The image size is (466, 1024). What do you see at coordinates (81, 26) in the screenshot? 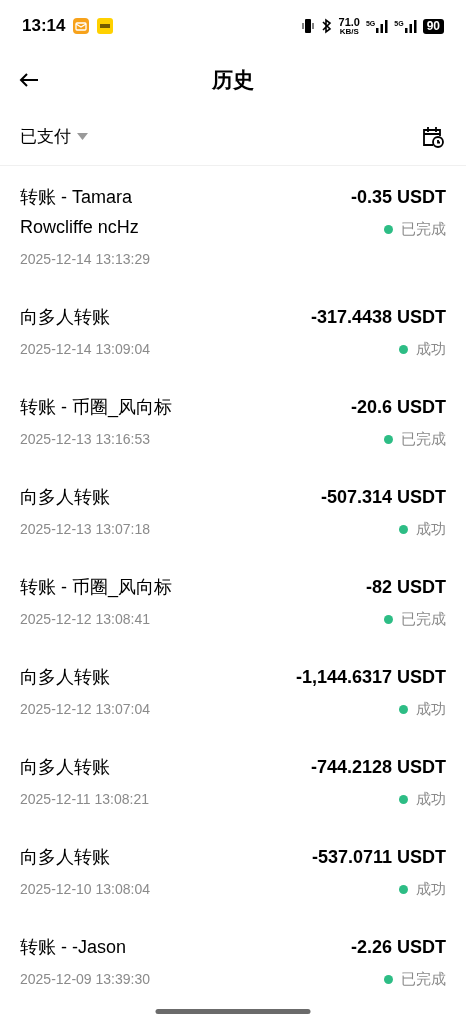
I see `mail-app-icon` at bounding box center [81, 26].